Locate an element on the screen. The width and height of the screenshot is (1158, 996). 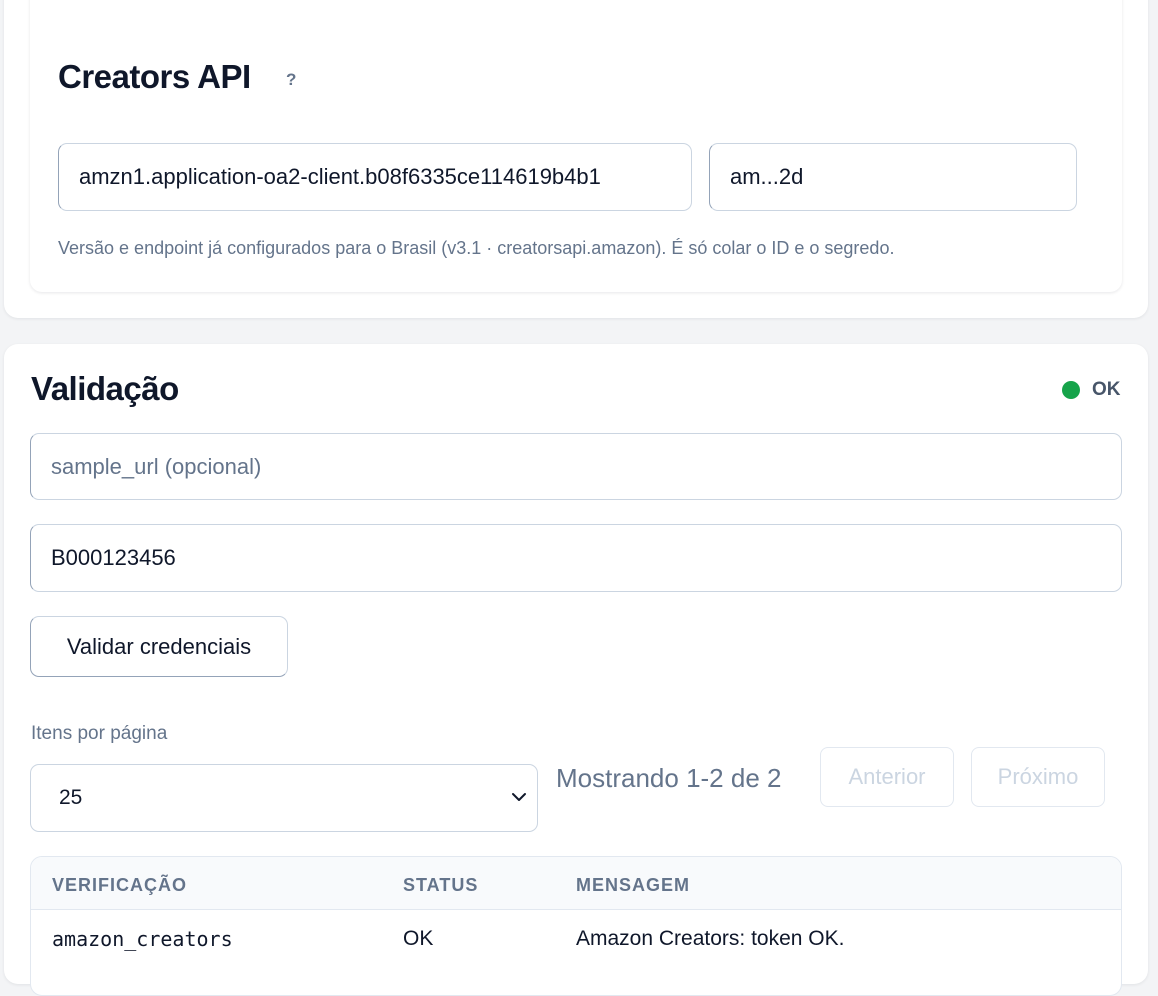
client-secret-input: am...2d is located at coordinates (893, 177).